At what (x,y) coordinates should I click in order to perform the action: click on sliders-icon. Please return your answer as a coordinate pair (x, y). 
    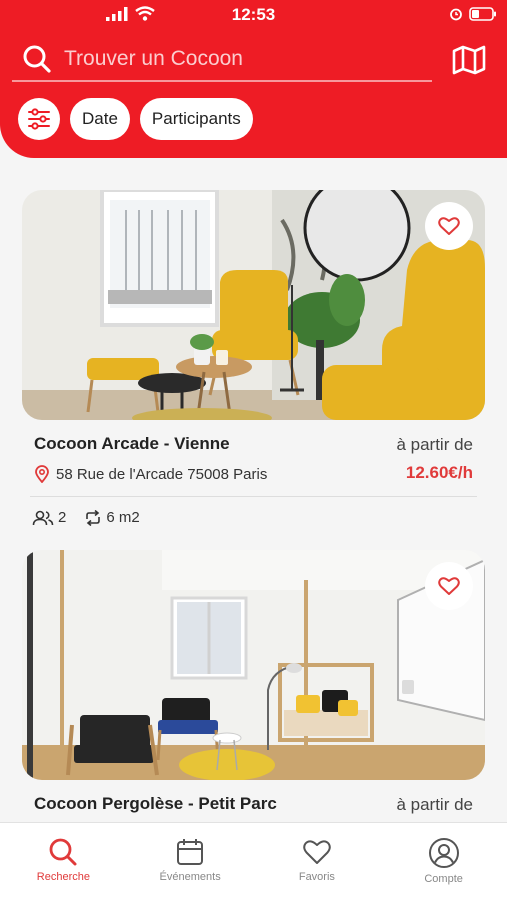
    Looking at the image, I should click on (39, 119).